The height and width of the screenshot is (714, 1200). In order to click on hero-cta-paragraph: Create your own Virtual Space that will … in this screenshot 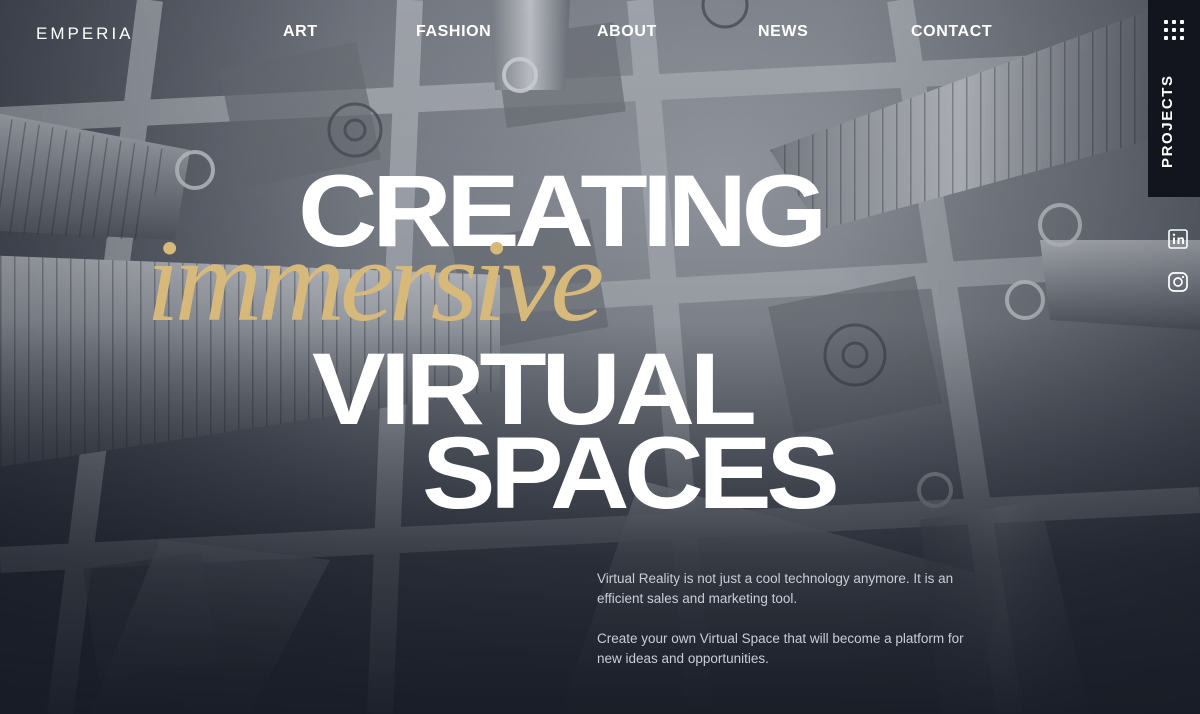, I will do `click(780, 648)`.